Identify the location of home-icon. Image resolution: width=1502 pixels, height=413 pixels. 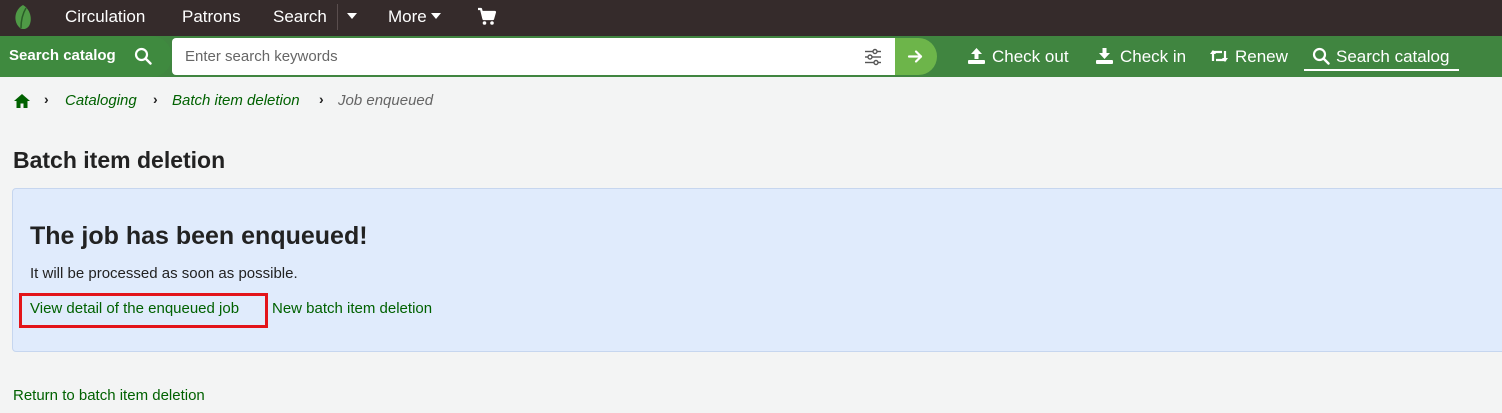
(22, 101).